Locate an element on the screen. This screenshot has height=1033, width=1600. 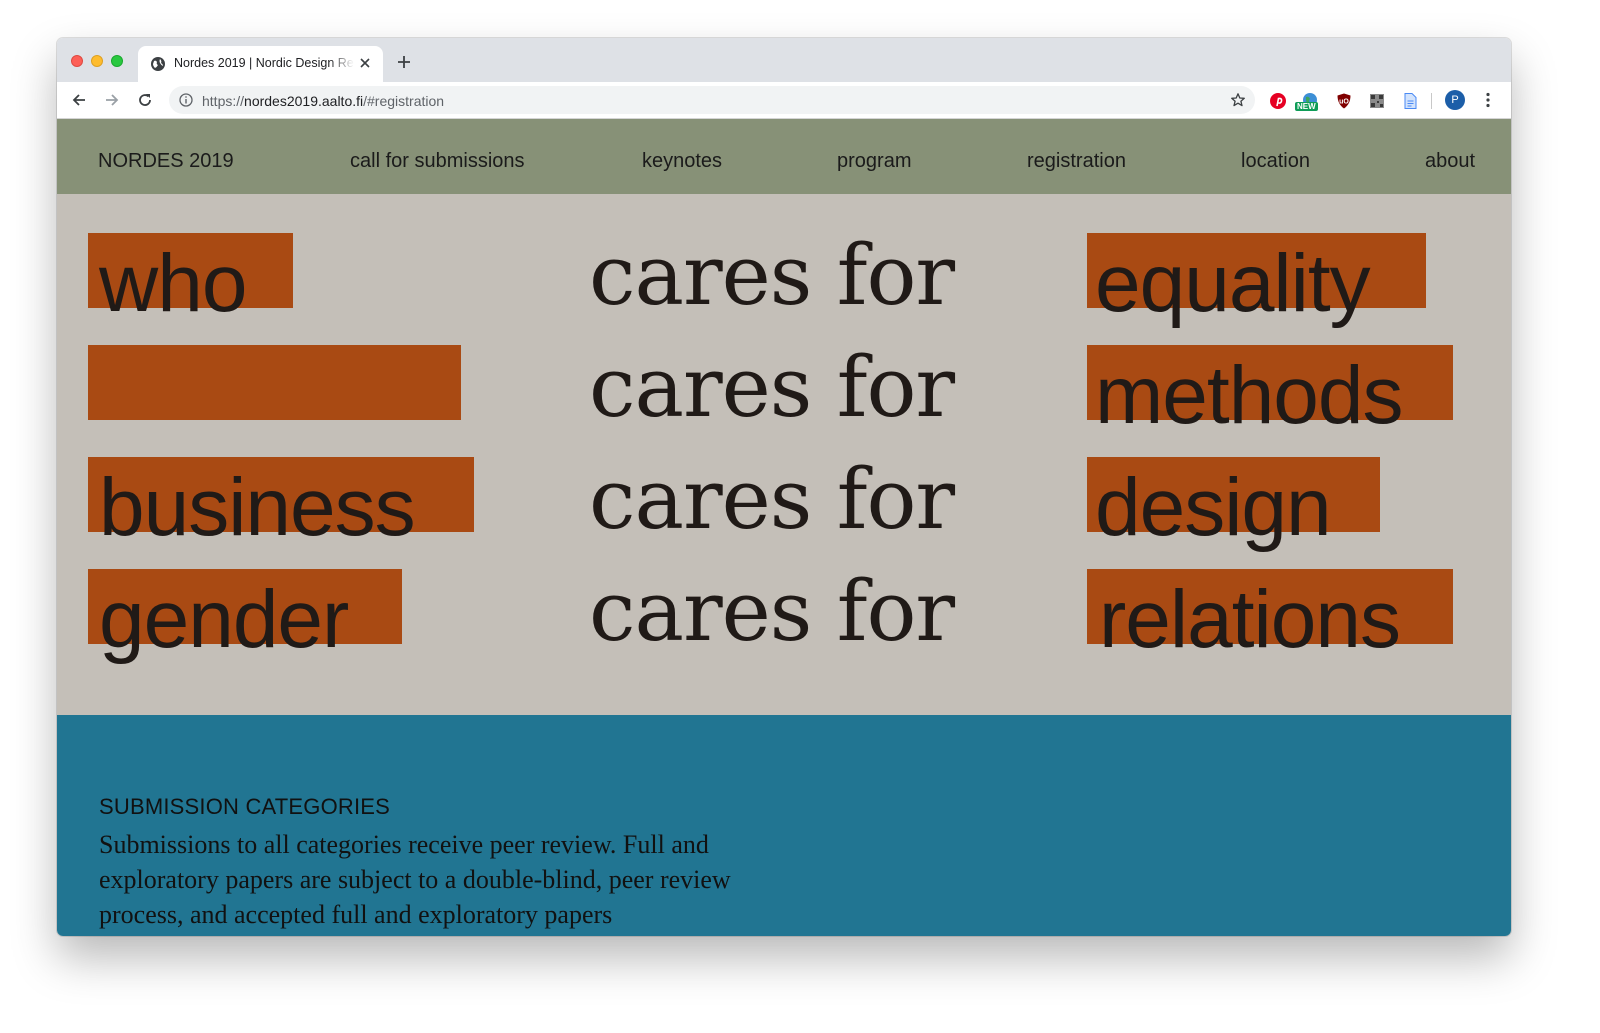
site-brand-link: NORDES 2019 is located at coordinates (166, 161).